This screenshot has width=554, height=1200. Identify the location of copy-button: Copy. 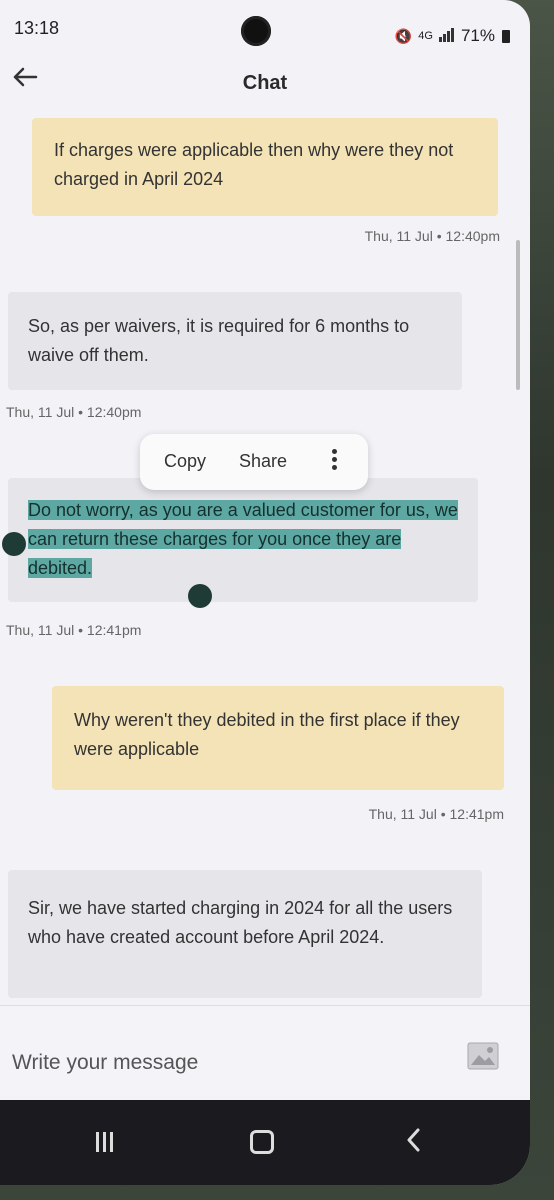
(185, 461).